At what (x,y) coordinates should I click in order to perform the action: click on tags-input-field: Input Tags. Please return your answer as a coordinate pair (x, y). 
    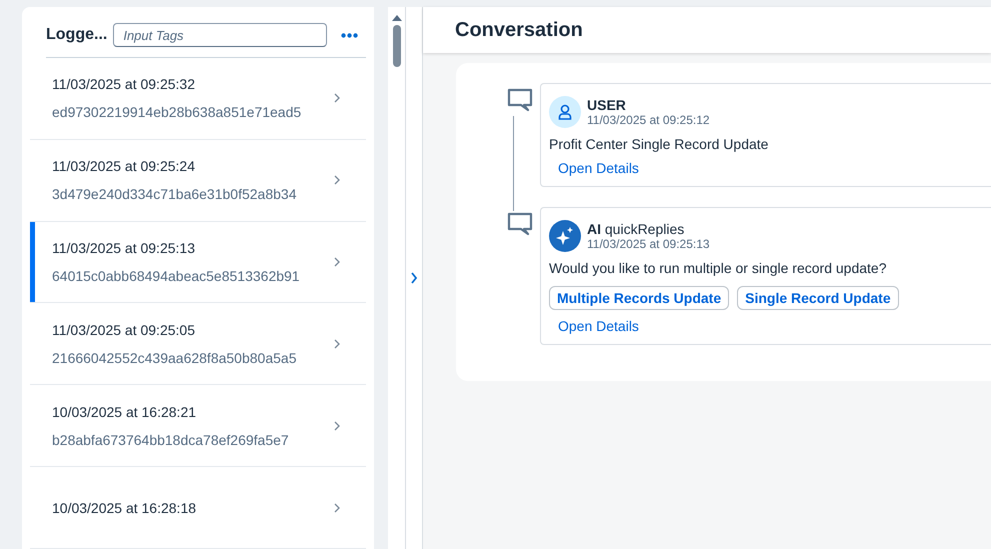
    Looking at the image, I should click on (220, 35).